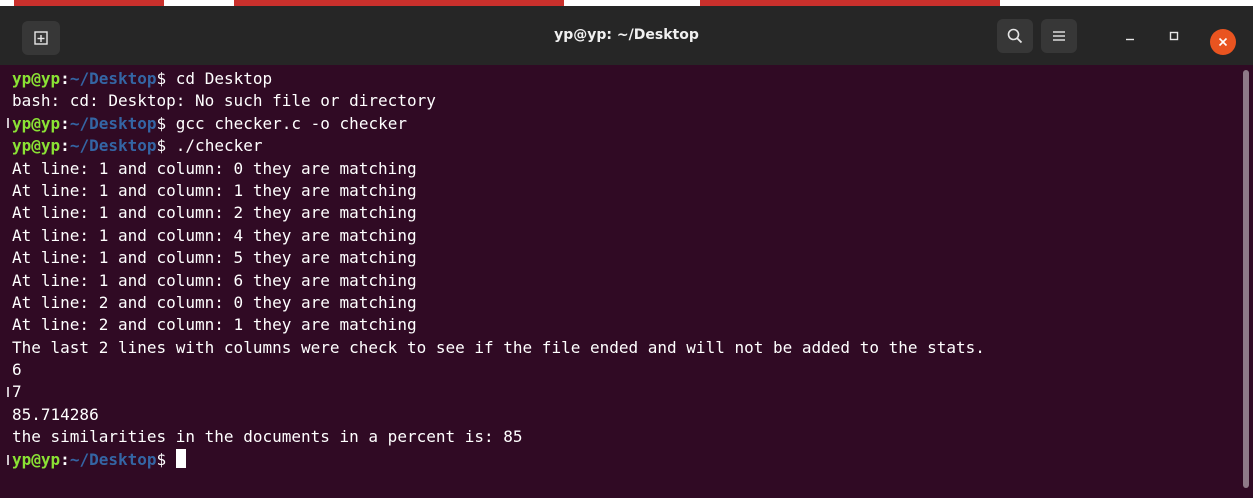  What do you see at coordinates (498, 459) in the screenshot?
I see `prompt-line: yp@yp:~/Desktop$` at bounding box center [498, 459].